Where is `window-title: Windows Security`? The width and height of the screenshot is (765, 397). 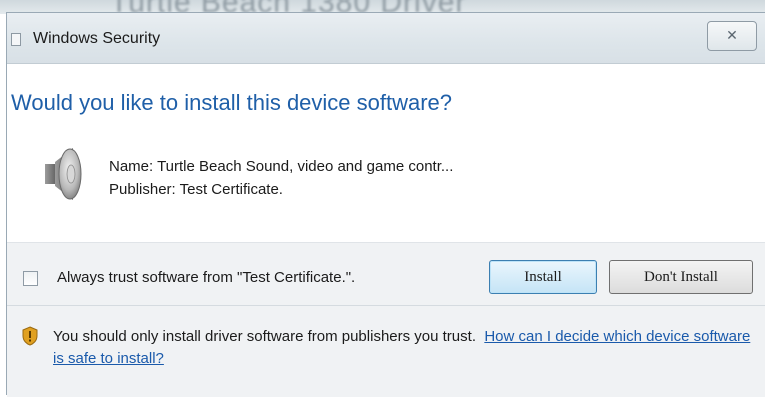 window-title: Windows Security is located at coordinates (97, 38).